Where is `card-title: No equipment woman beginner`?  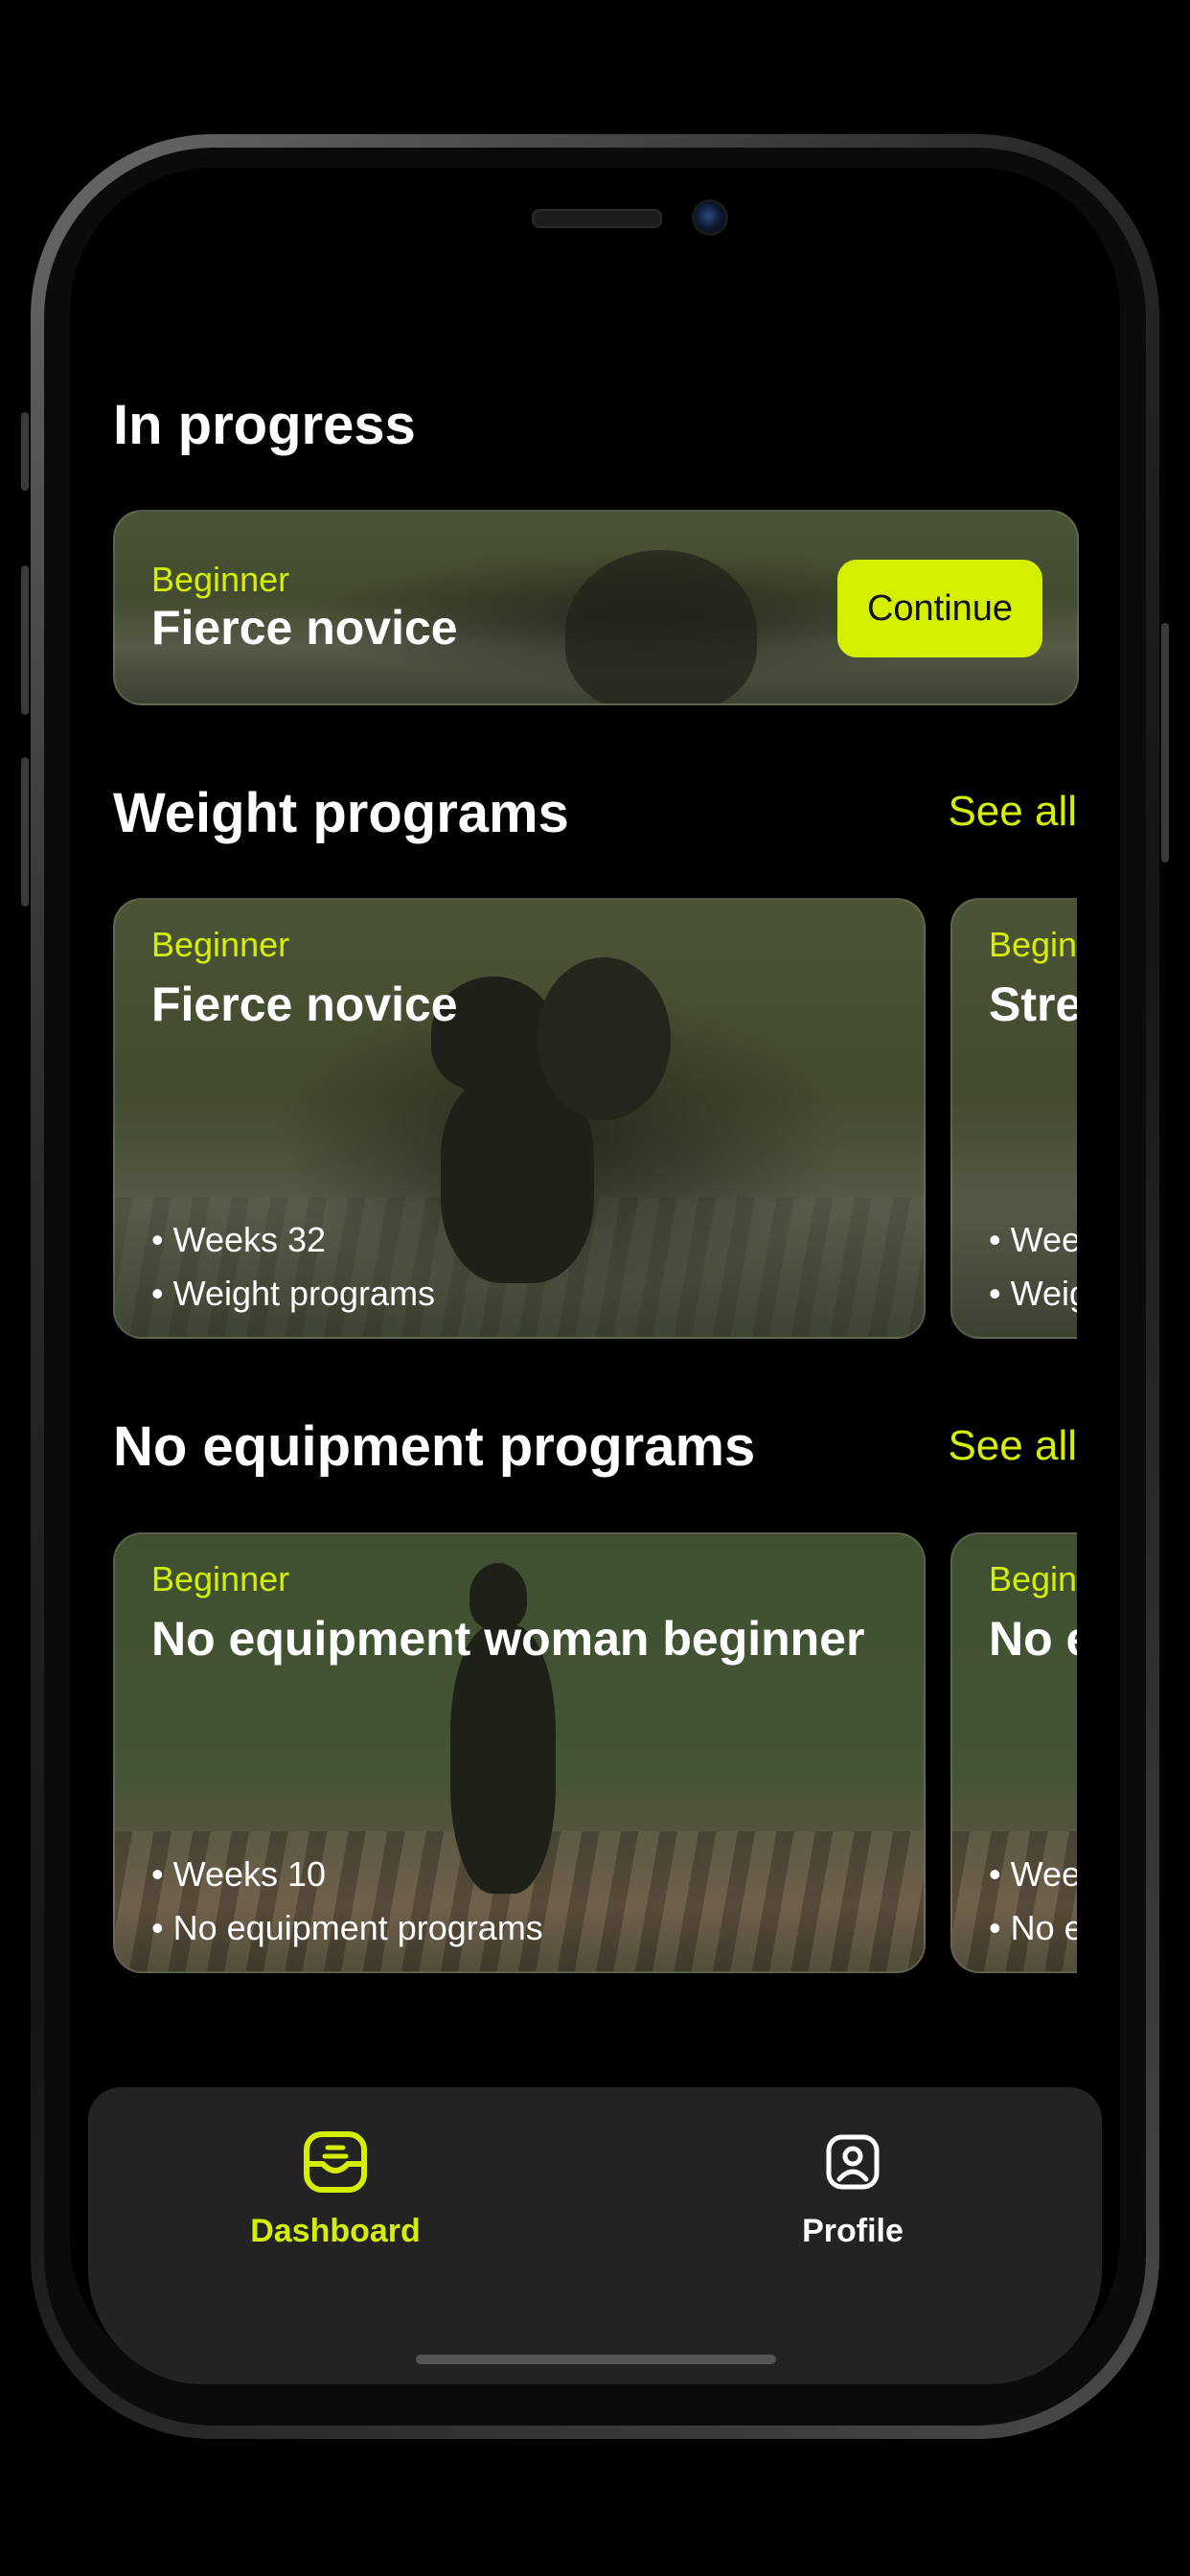 card-title: No equipment woman beginner is located at coordinates (508, 1639).